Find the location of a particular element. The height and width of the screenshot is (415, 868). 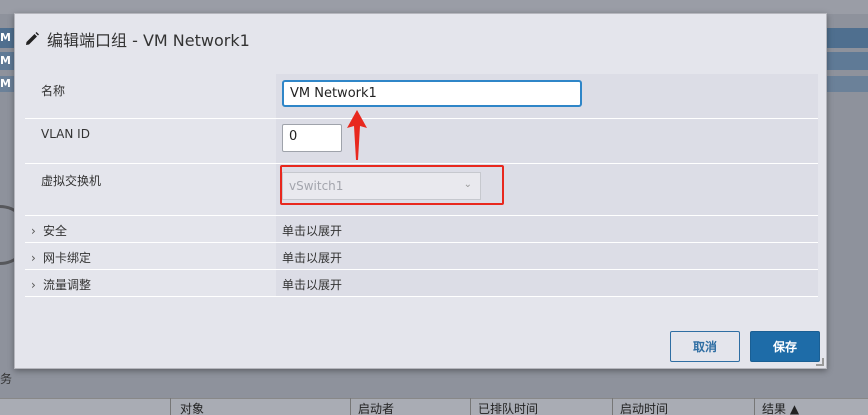

security-section: › 安全 单击以展开 is located at coordinates (421, 229).